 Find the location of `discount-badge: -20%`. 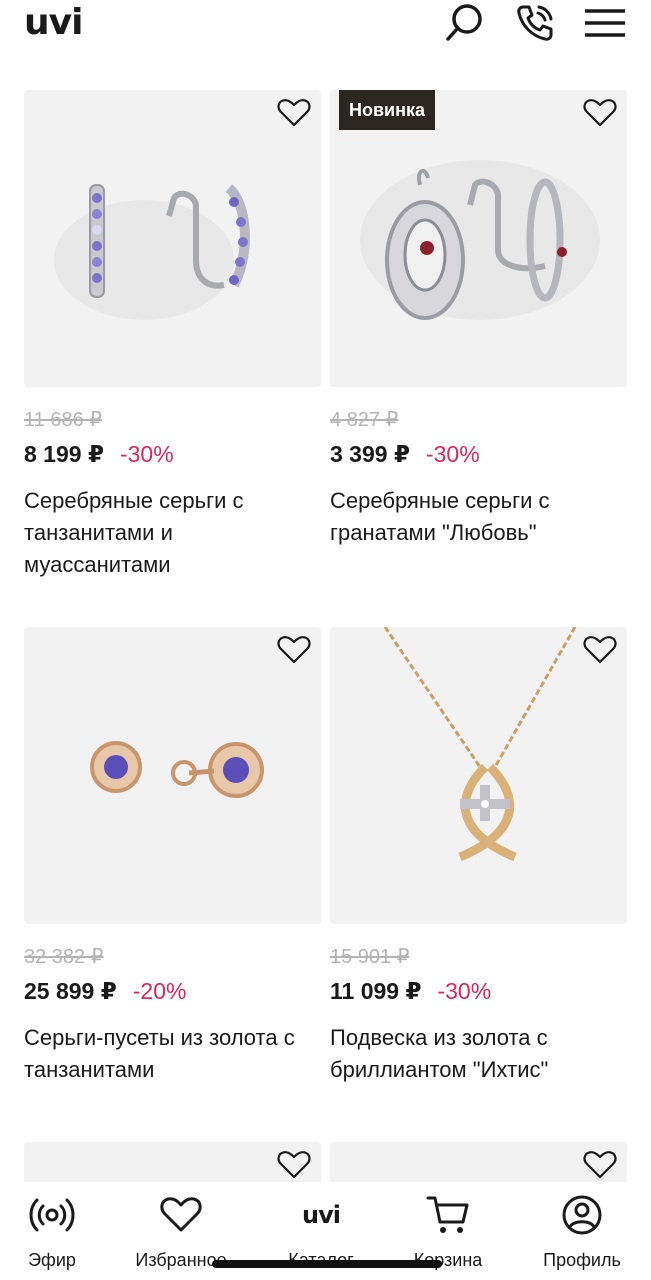

discount-badge: -20% is located at coordinates (159, 991).